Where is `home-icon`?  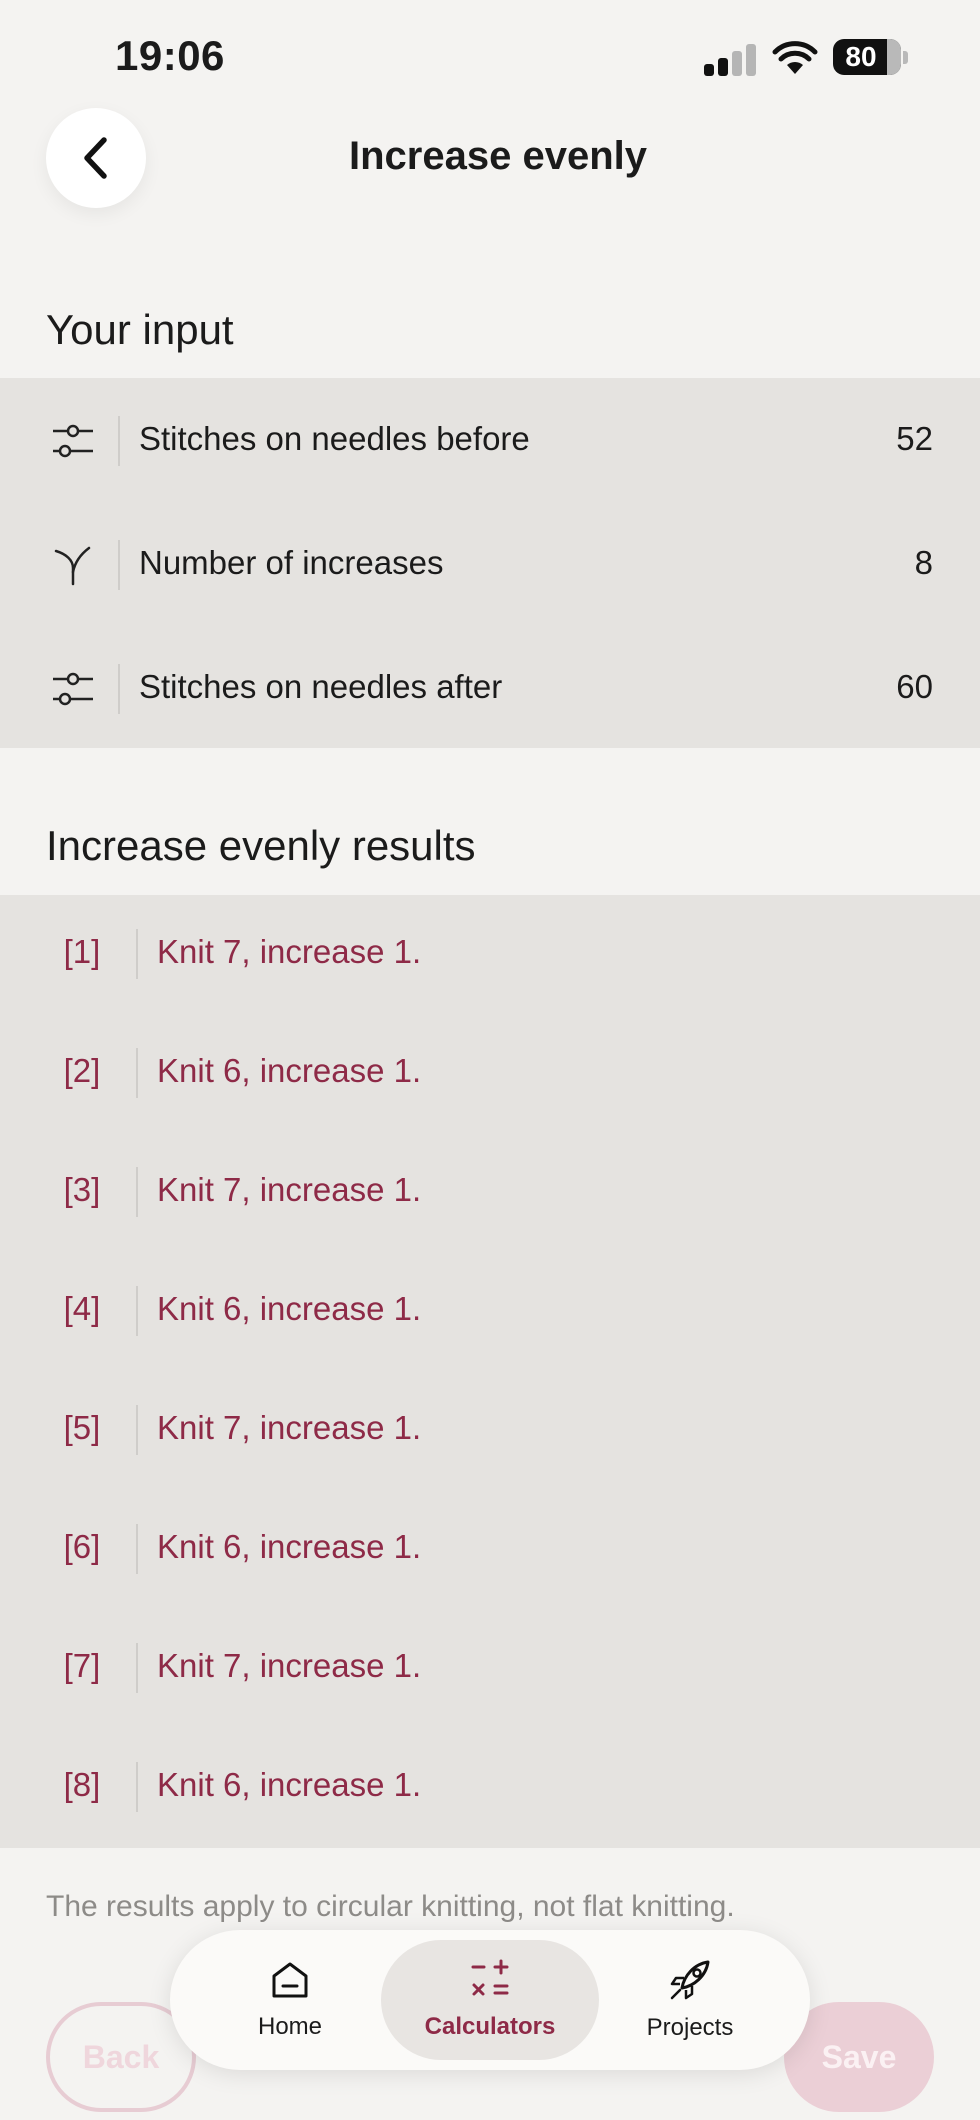
home-icon is located at coordinates (290, 1980).